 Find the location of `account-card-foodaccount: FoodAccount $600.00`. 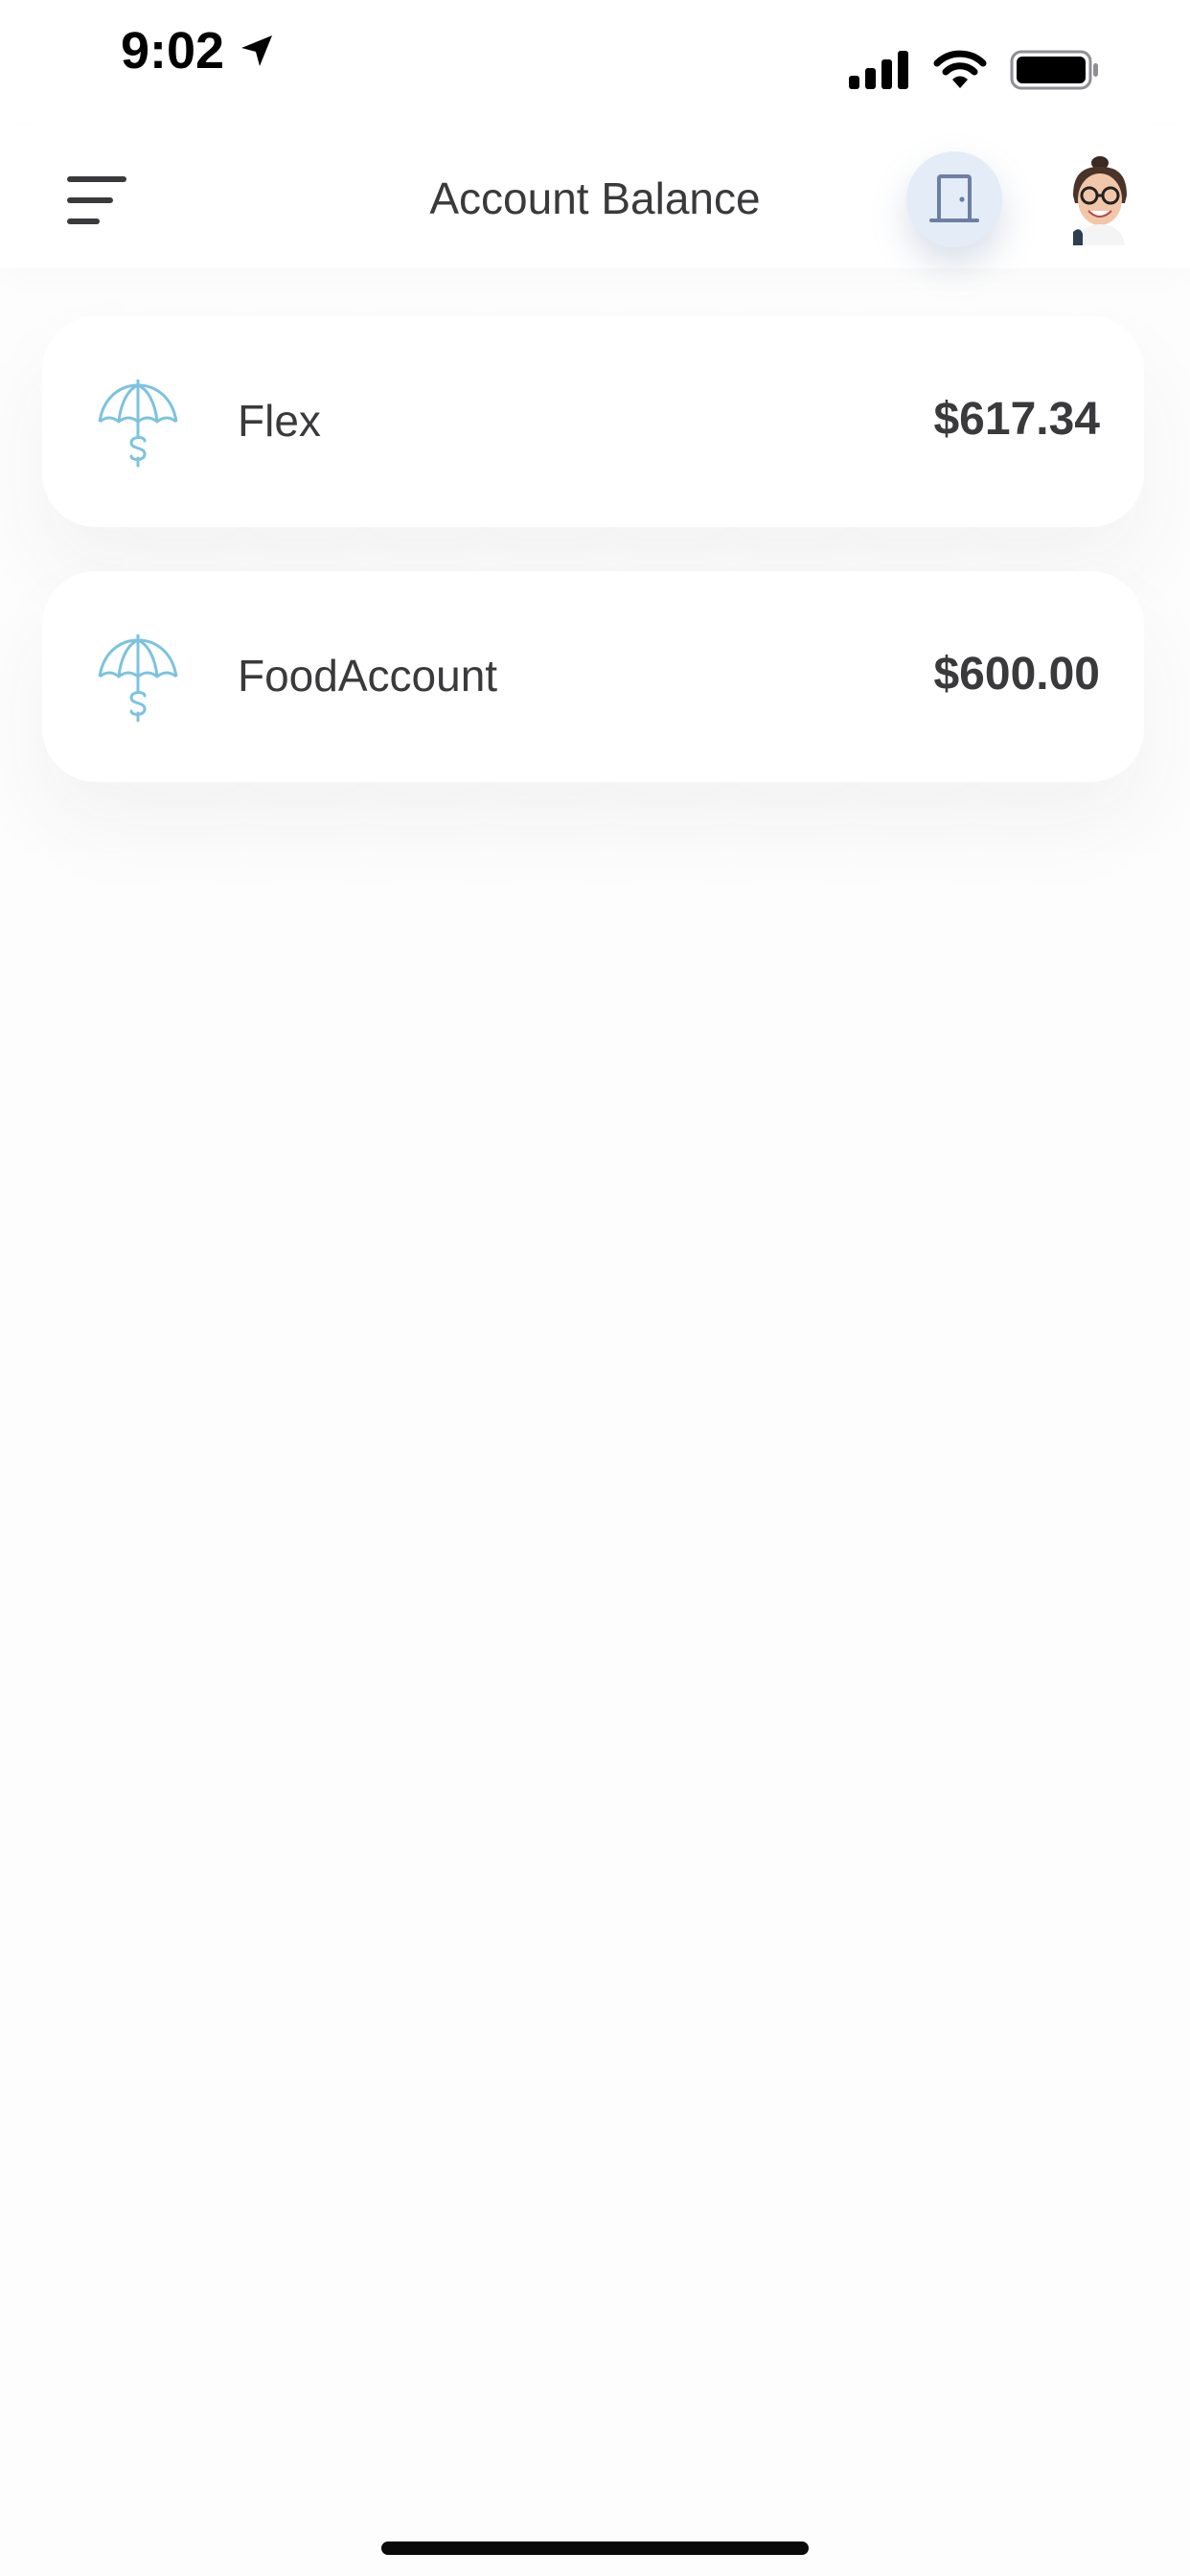

account-card-foodaccount: FoodAccount $600.00 is located at coordinates (593, 676).